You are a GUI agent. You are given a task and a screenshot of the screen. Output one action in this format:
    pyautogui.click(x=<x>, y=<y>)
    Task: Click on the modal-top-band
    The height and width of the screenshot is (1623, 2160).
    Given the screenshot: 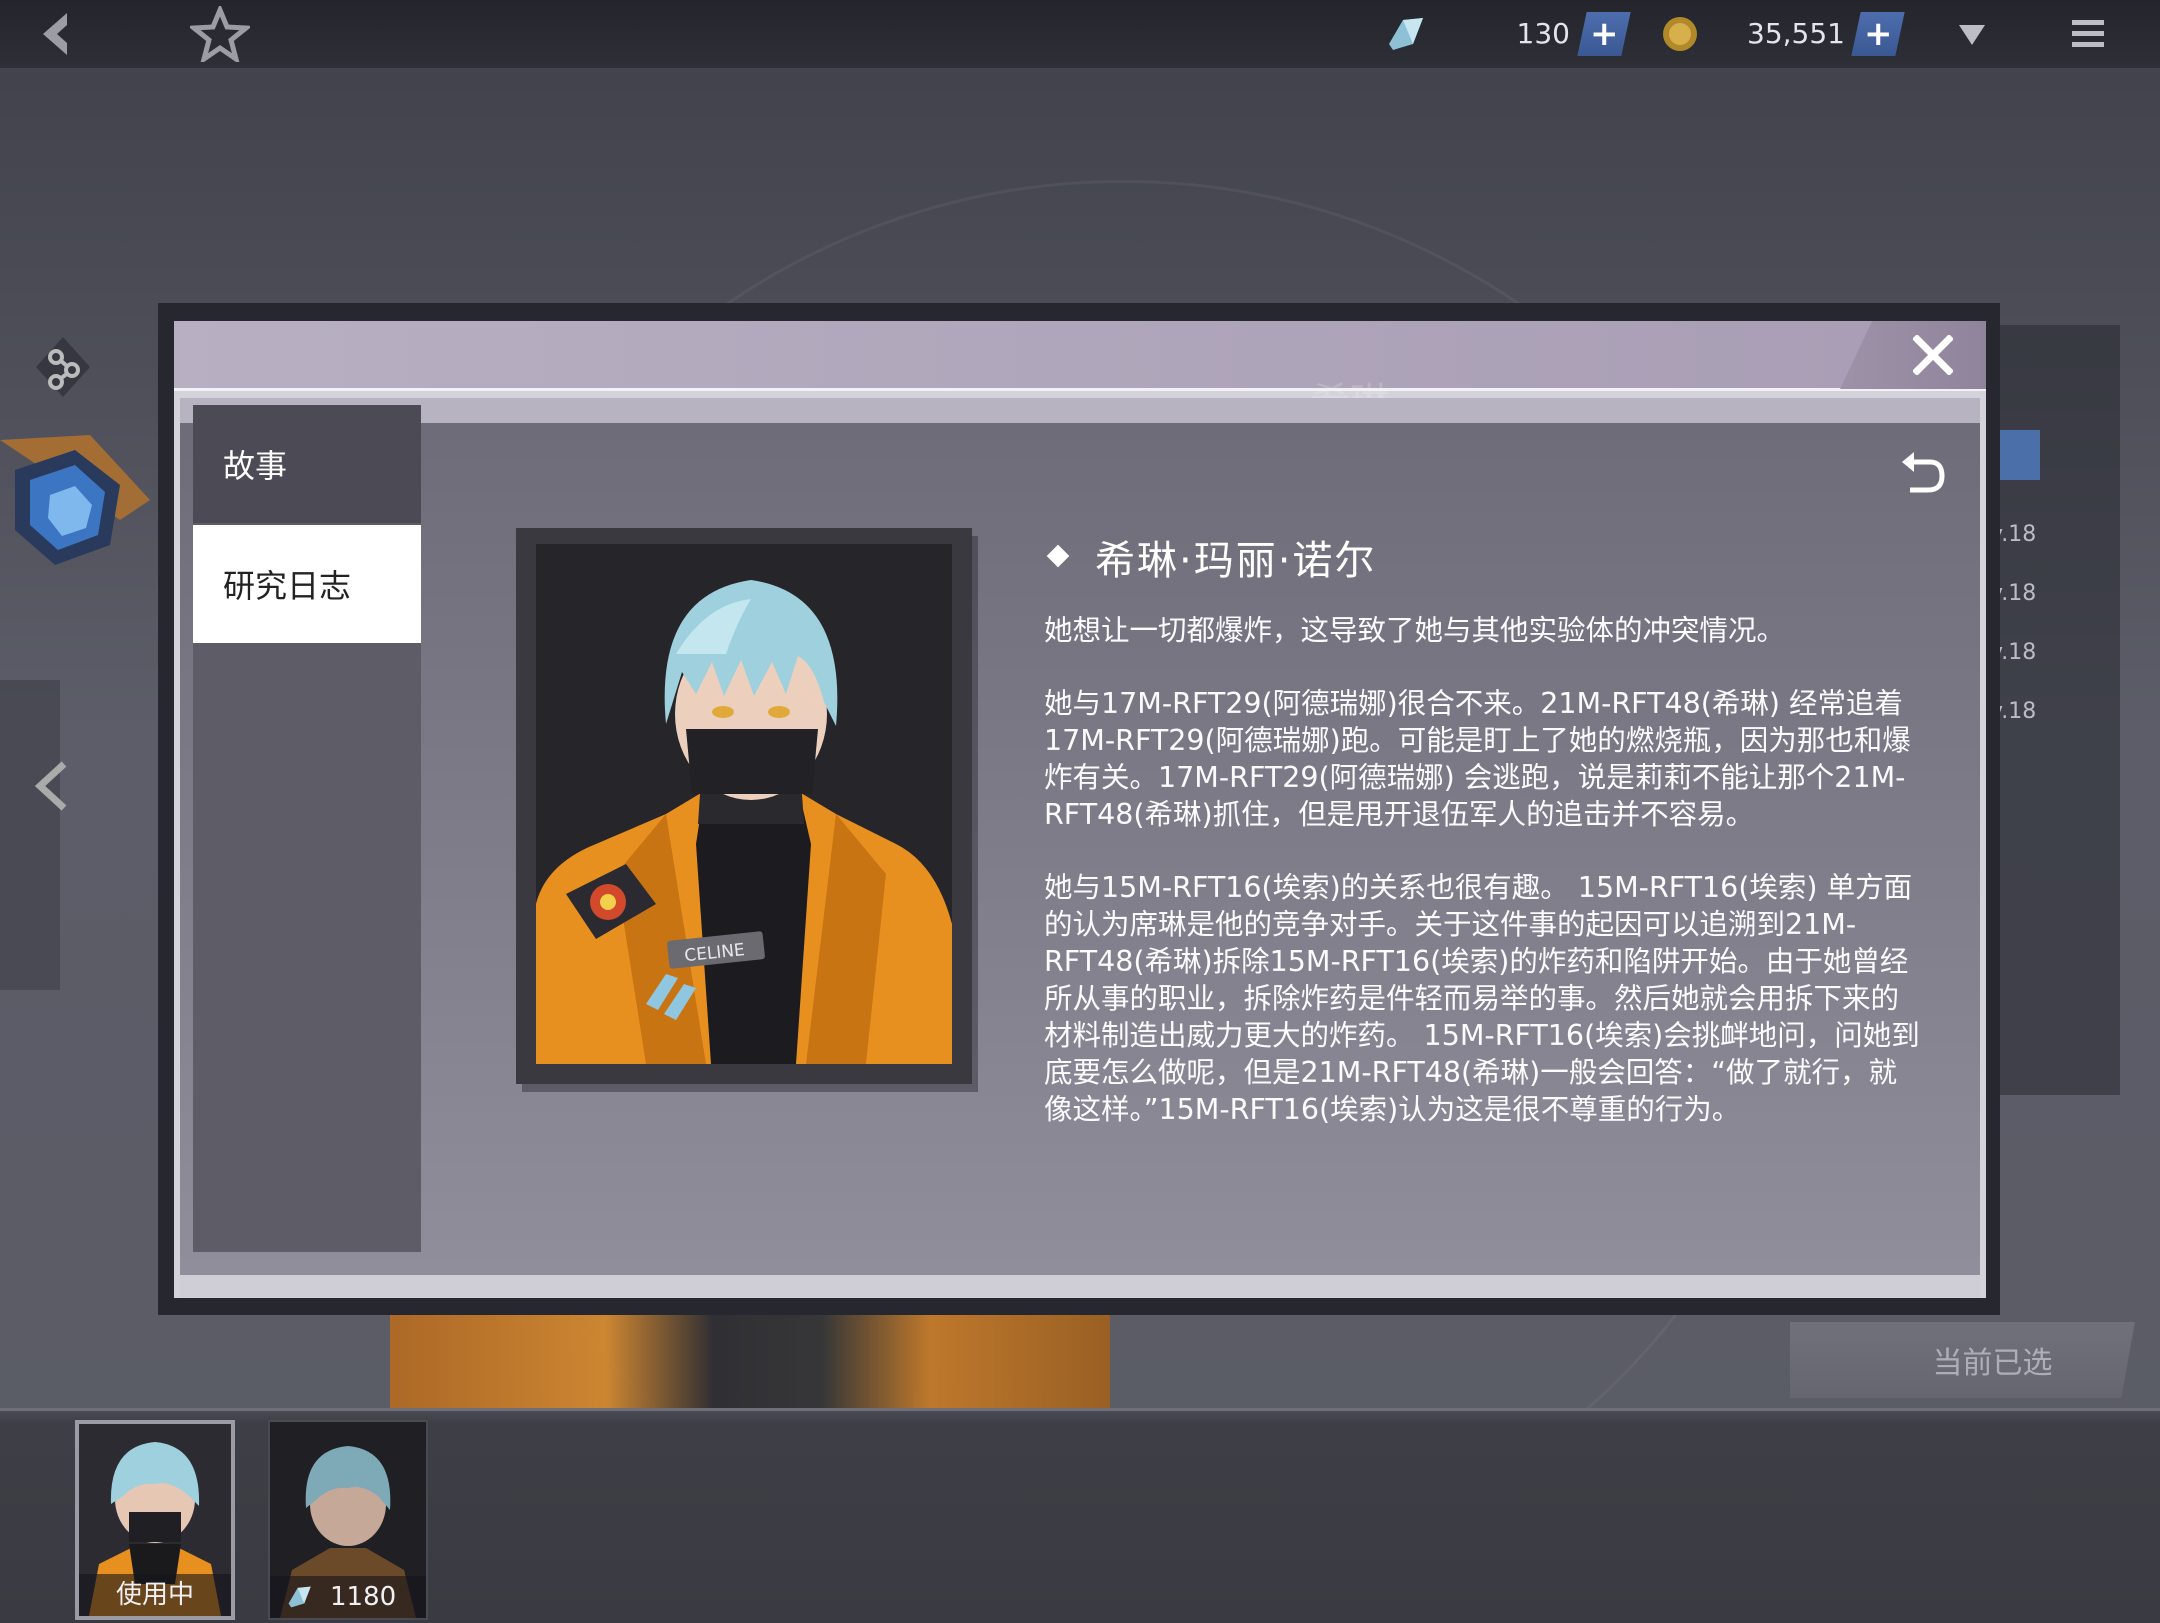 What is the action you would take?
    pyautogui.click(x=1080, y=412)
    